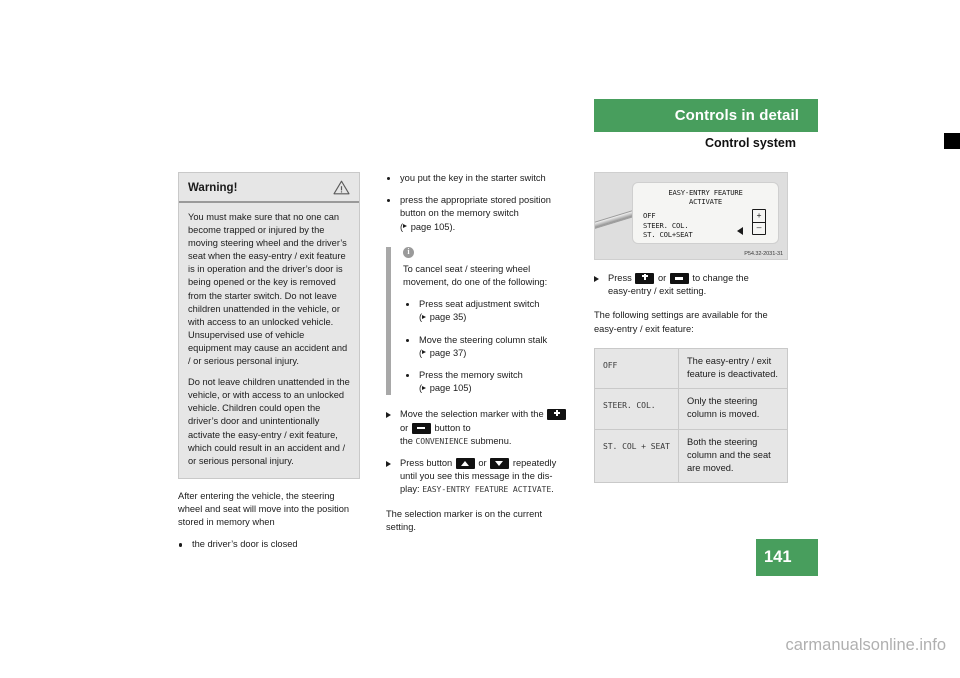  What do you see at coordinates (733, 409) in the screenshot?
I see `table-cell-value: Only the steering column is moved.` at bounding box center [733, 409].